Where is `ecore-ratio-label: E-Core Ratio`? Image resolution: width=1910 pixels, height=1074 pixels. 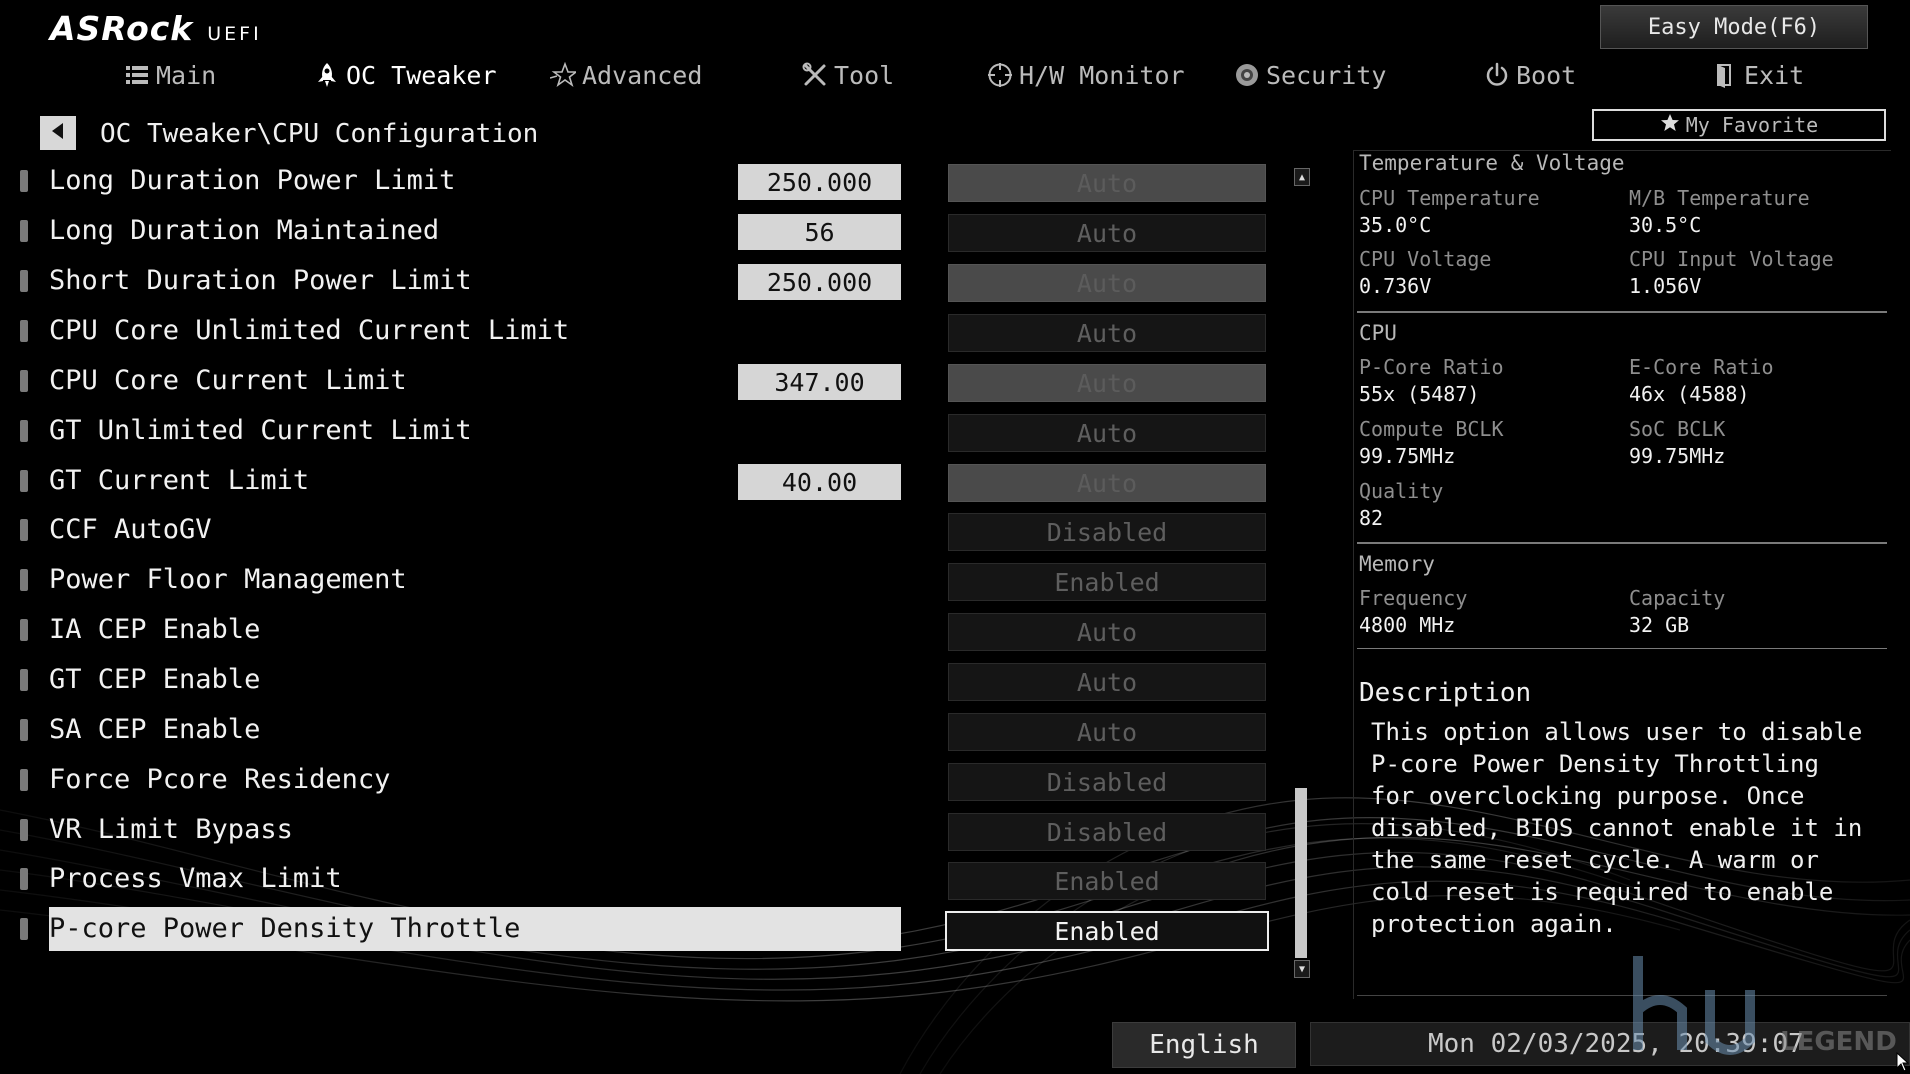 ecore-ratio-label: E-Core Ratio is located at coordinates (1701, 367).